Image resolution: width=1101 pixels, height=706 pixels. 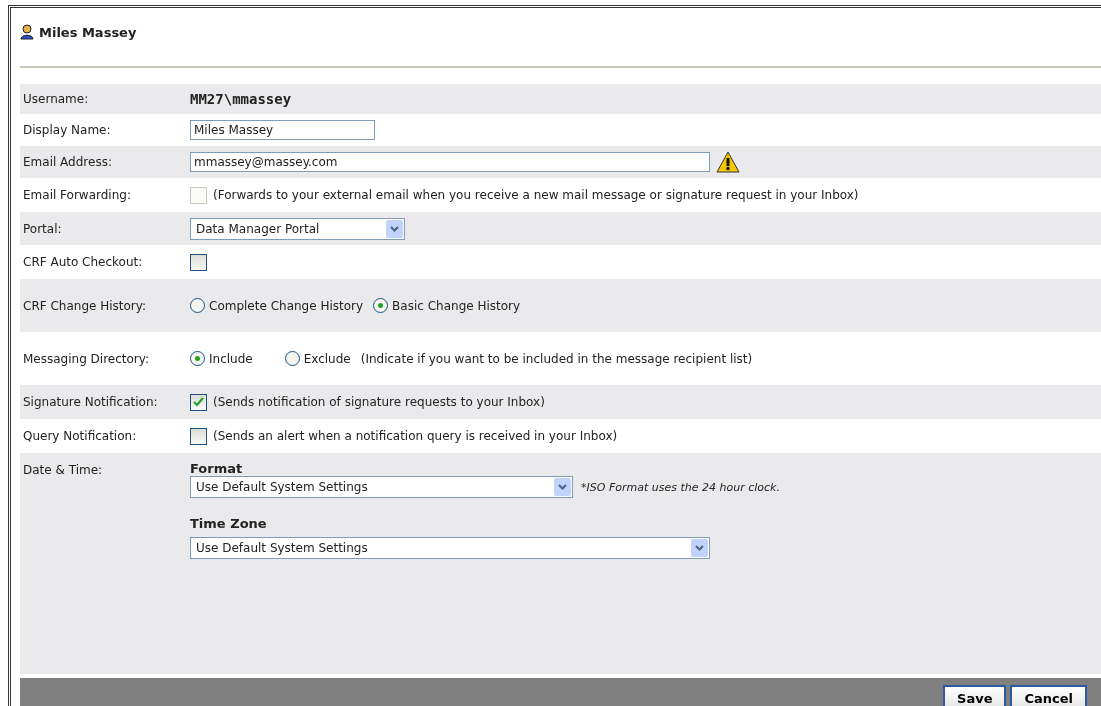 I want to click on page-title: Miles Massey, so click(x=88, y=32).